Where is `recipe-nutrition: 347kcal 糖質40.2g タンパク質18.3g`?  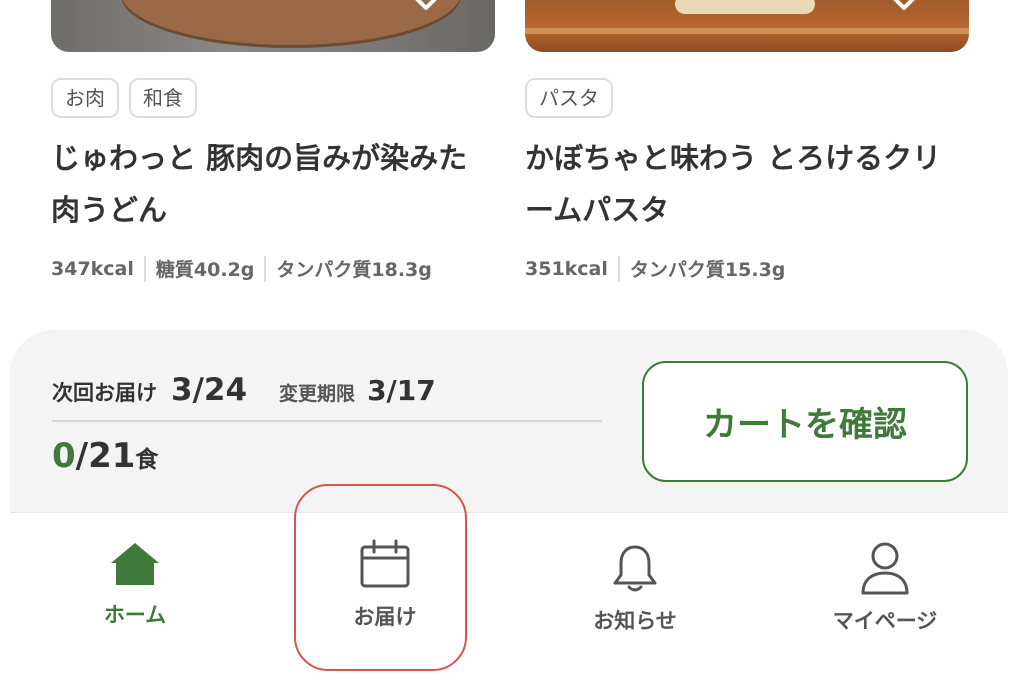 recipe-nutrition: 347kcal 糖質40.2g タンパク質18.3g is located at coordinates (241, 268).